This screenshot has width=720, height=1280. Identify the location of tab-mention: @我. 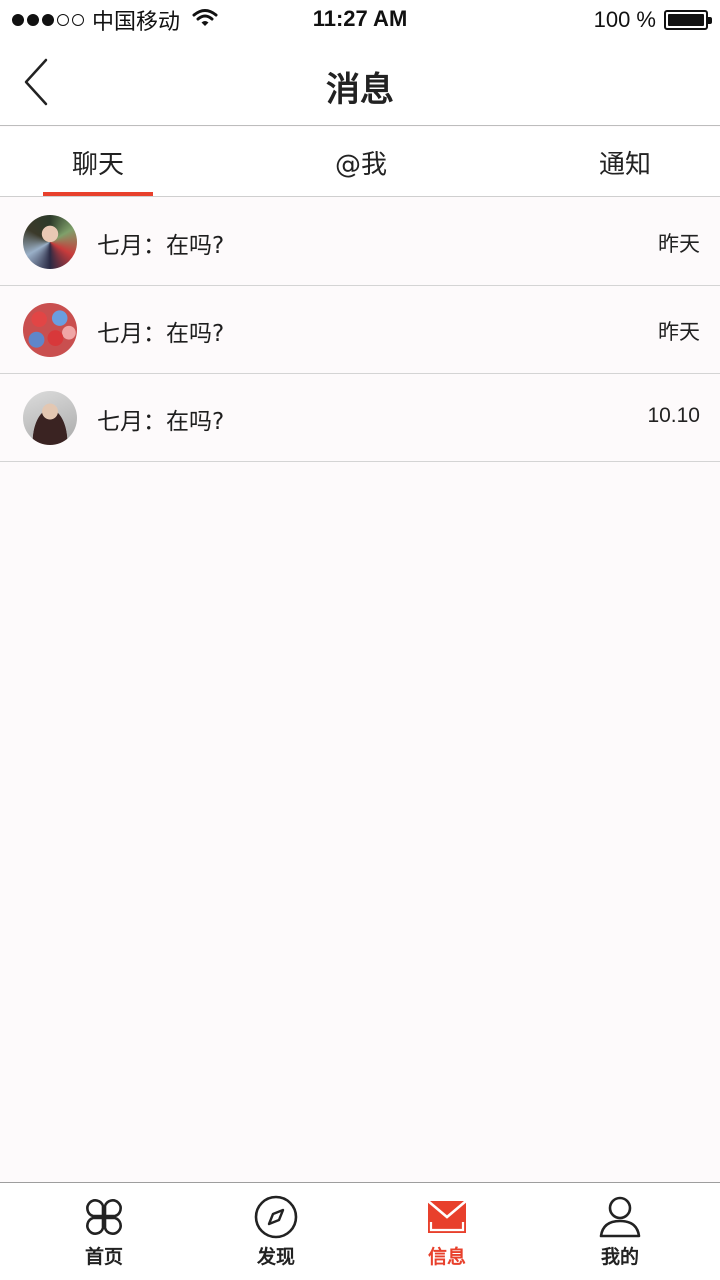
(361, 162).